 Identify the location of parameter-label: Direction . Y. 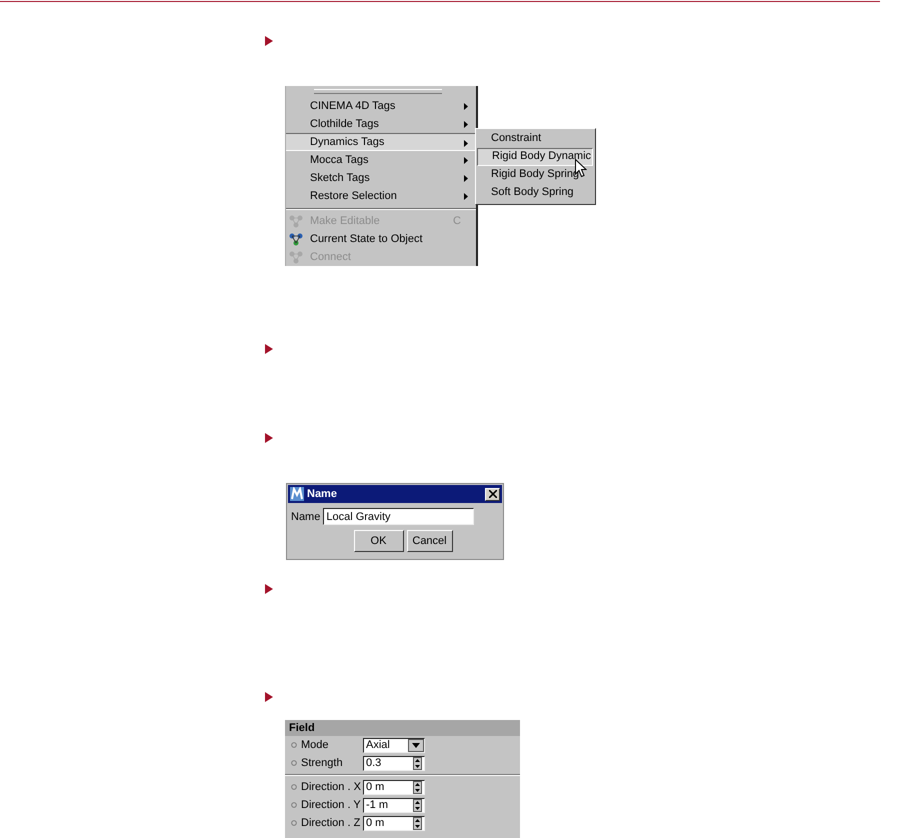
(331, 805).